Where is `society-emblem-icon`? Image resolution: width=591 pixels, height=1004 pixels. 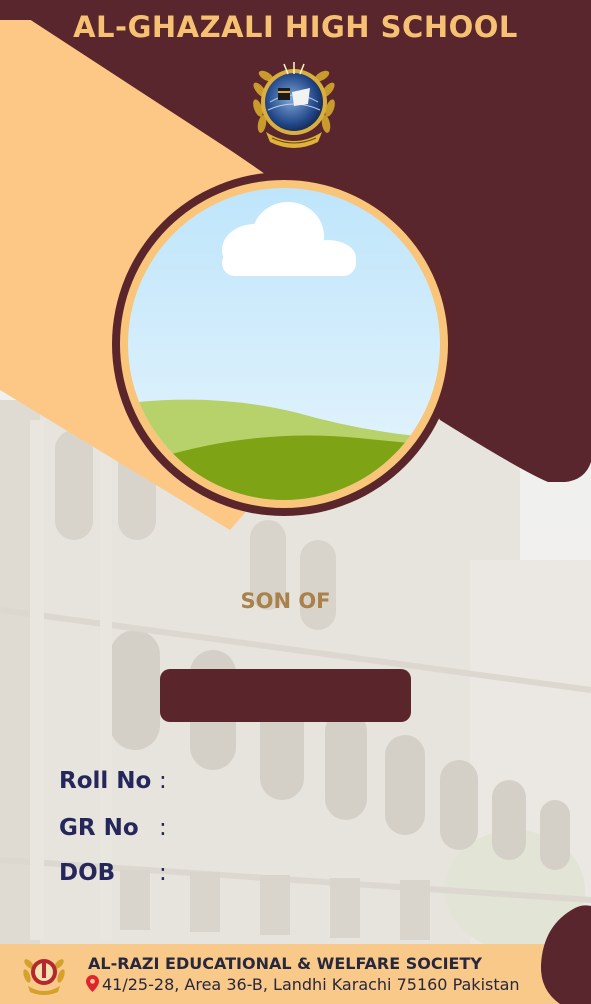
society-emblem-icon is located at coordinates (44, 977).